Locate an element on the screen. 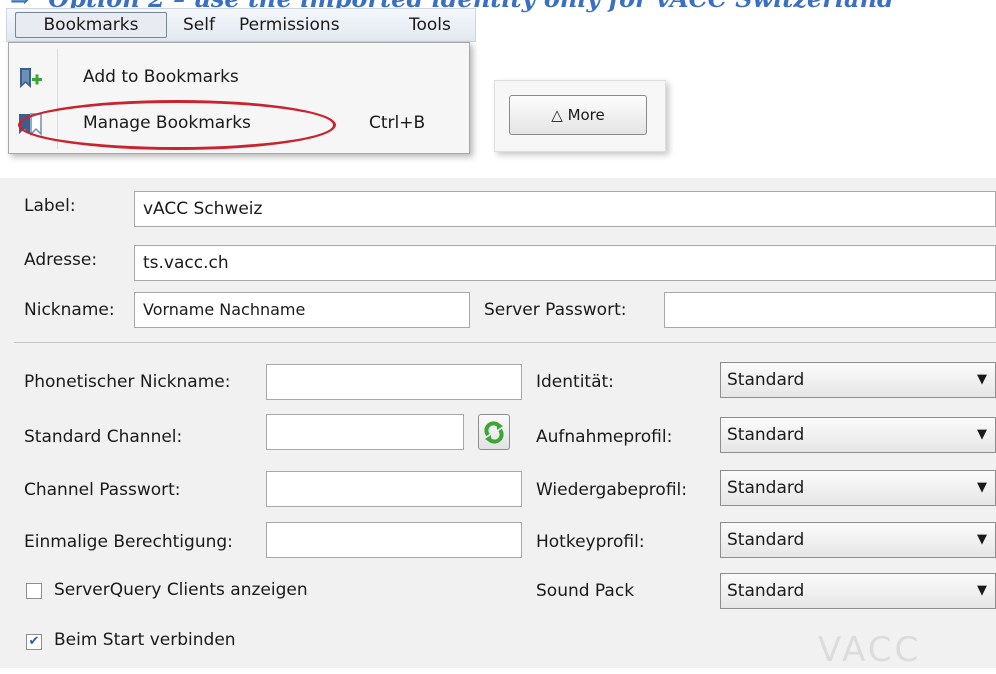 This screenshot has width=996, height=674. highlight-ellipse is located at coordinates (177, 125).